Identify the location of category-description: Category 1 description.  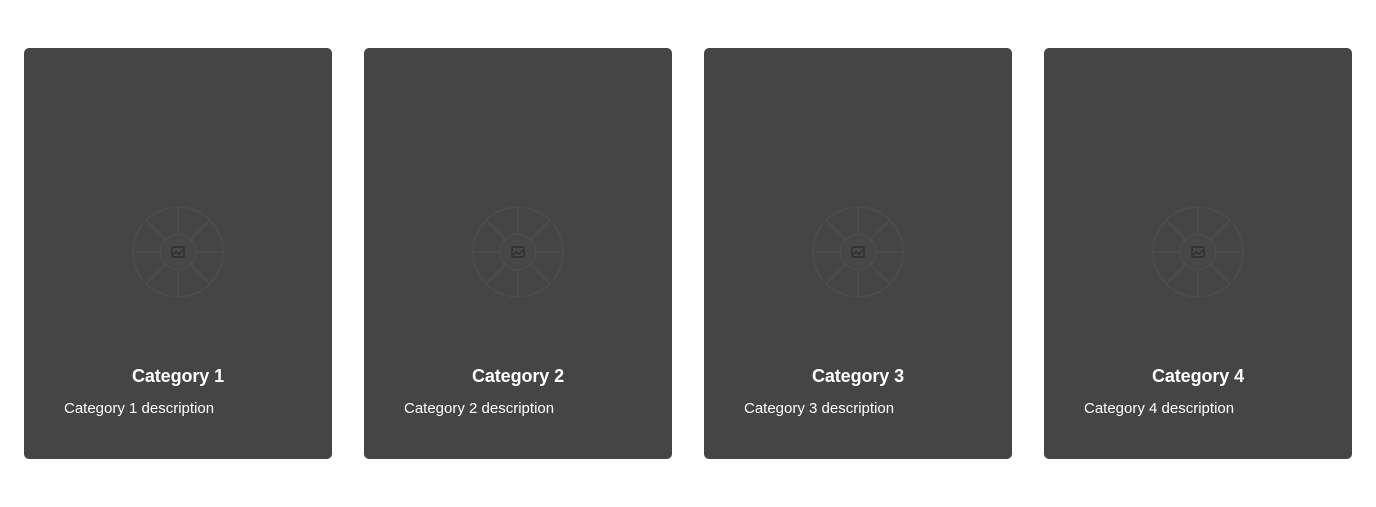
(139, 408).